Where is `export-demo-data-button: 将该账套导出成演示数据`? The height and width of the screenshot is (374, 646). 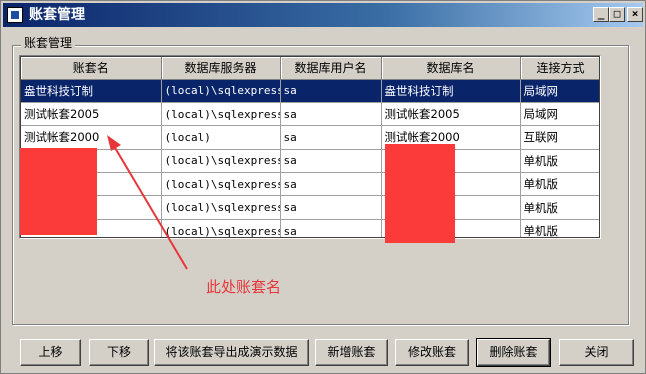
export-demo-data-button: 将该账套导出成演示数据 is located at coordinates (231, 352).